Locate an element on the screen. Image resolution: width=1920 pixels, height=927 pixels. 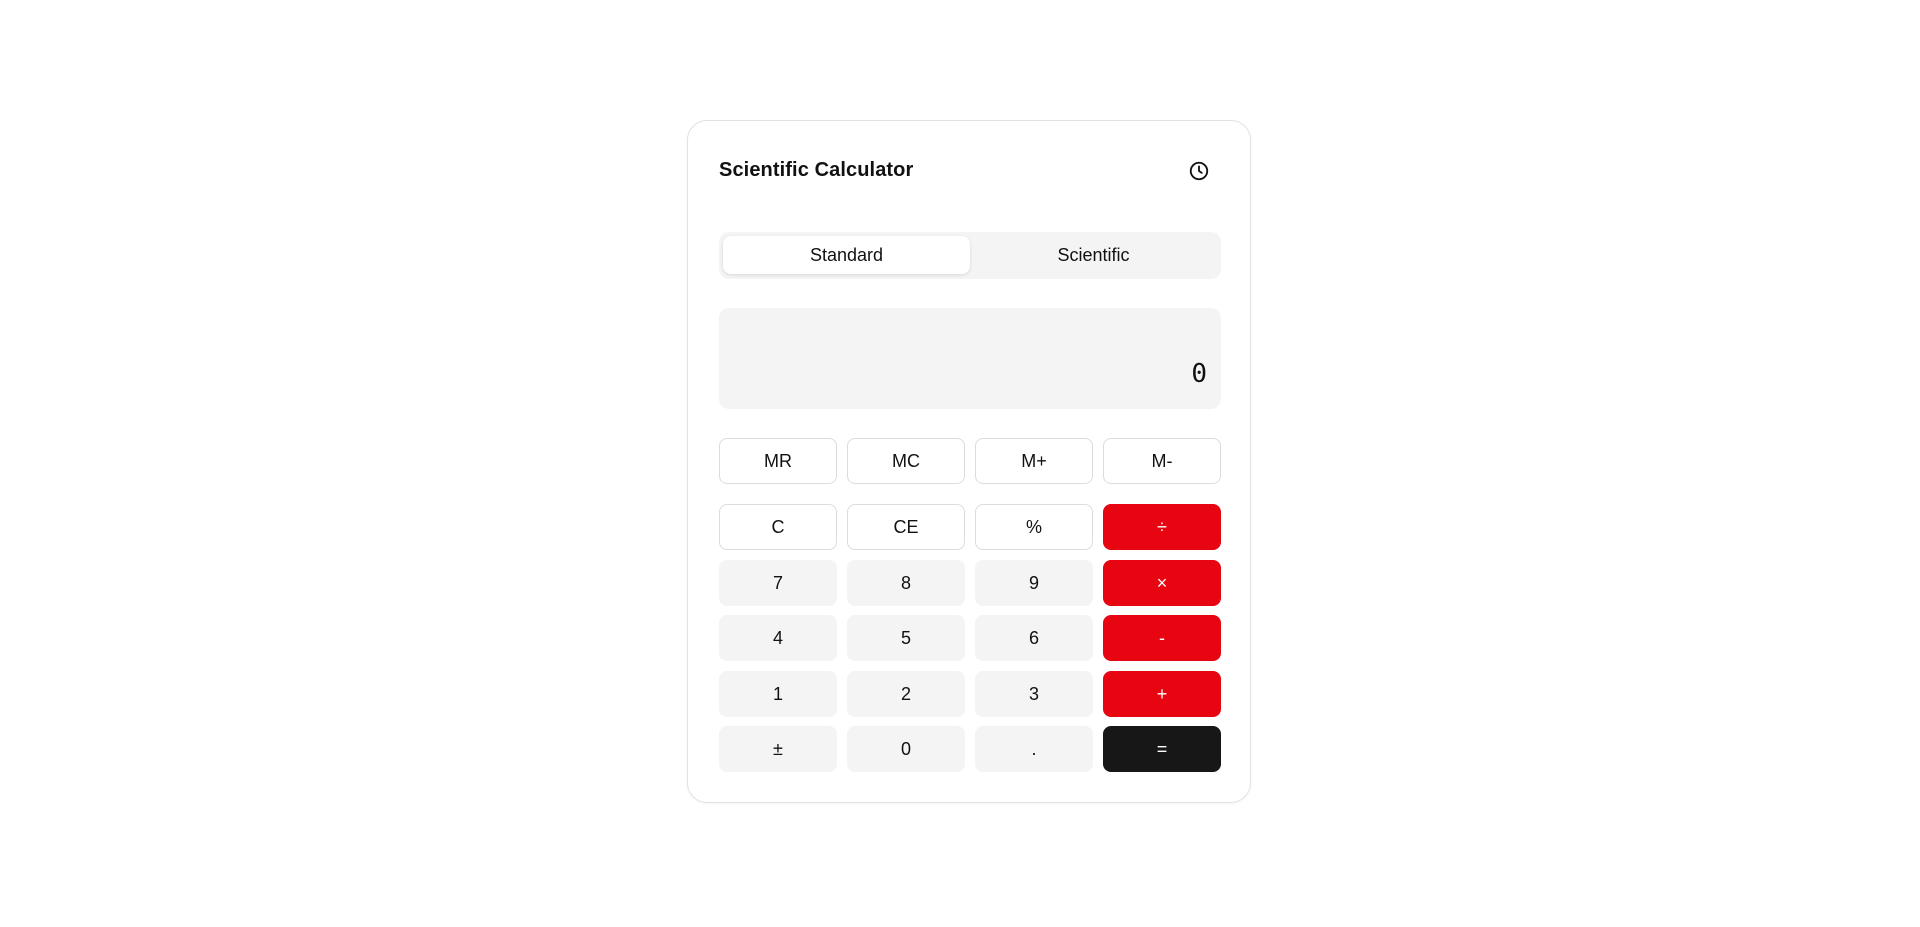
digit-9-button: 9 is located at coordinates (1034, 583).